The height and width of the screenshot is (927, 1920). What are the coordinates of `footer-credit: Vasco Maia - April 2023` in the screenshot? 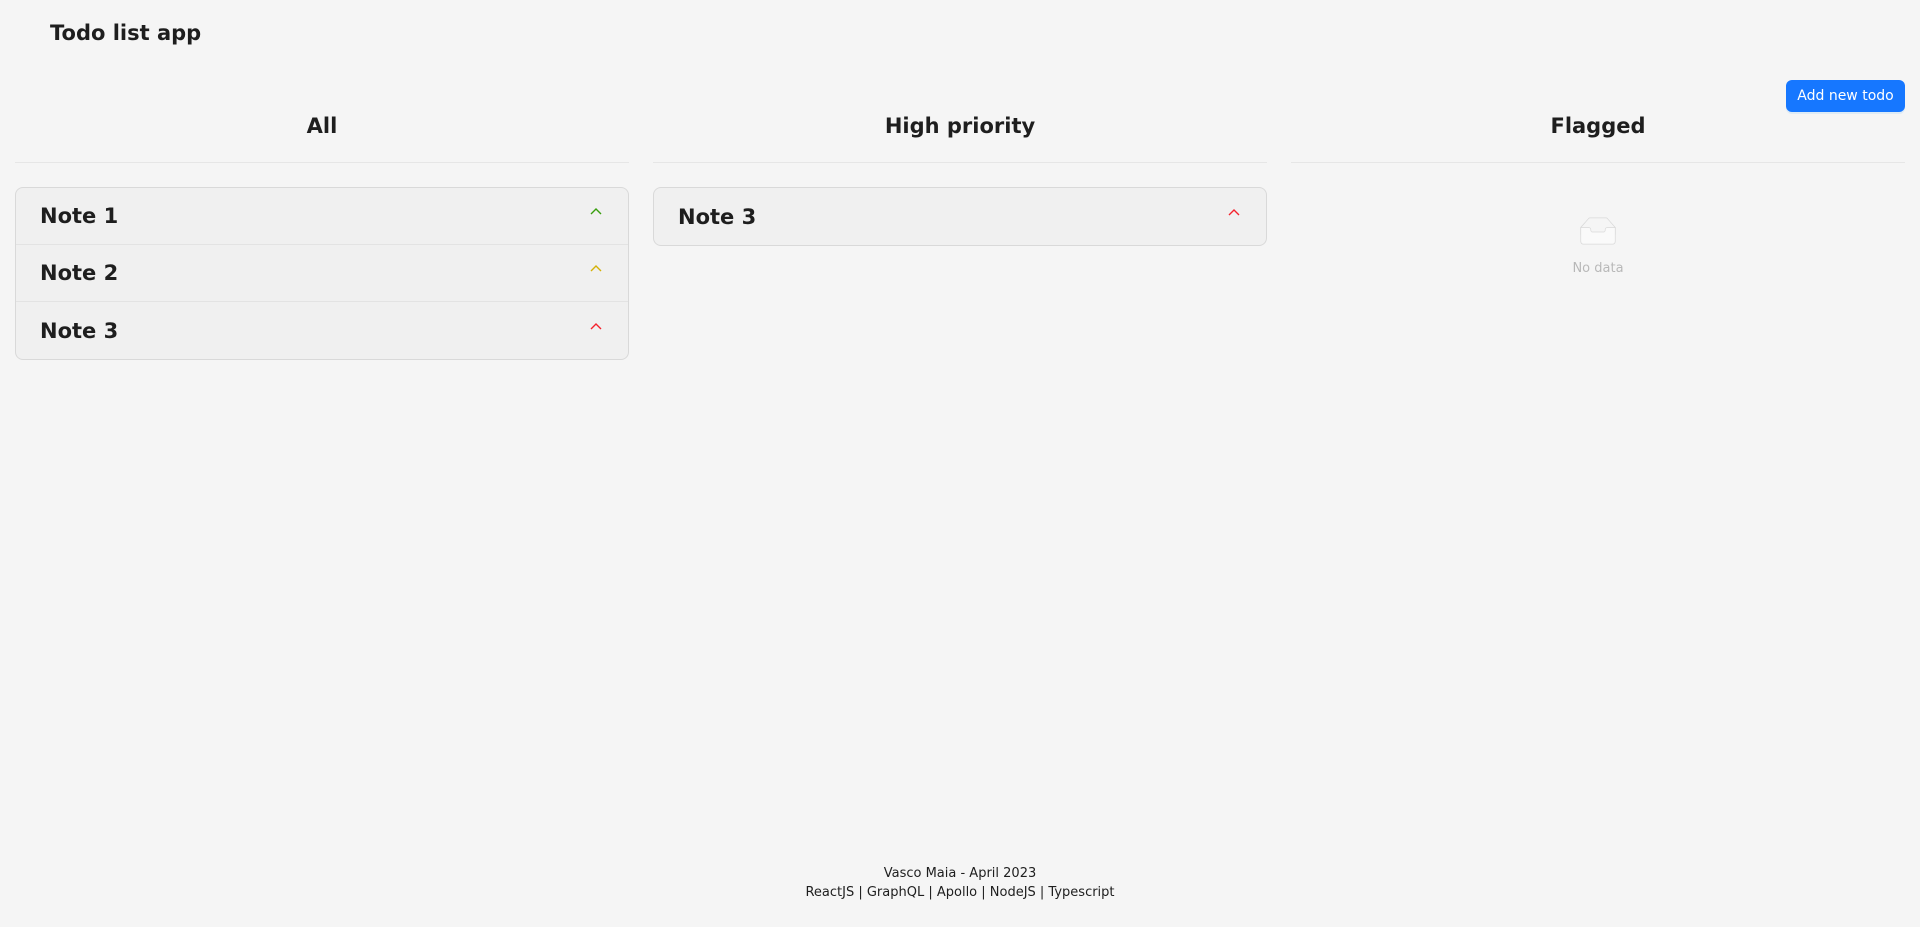 It's located at (960, 873).